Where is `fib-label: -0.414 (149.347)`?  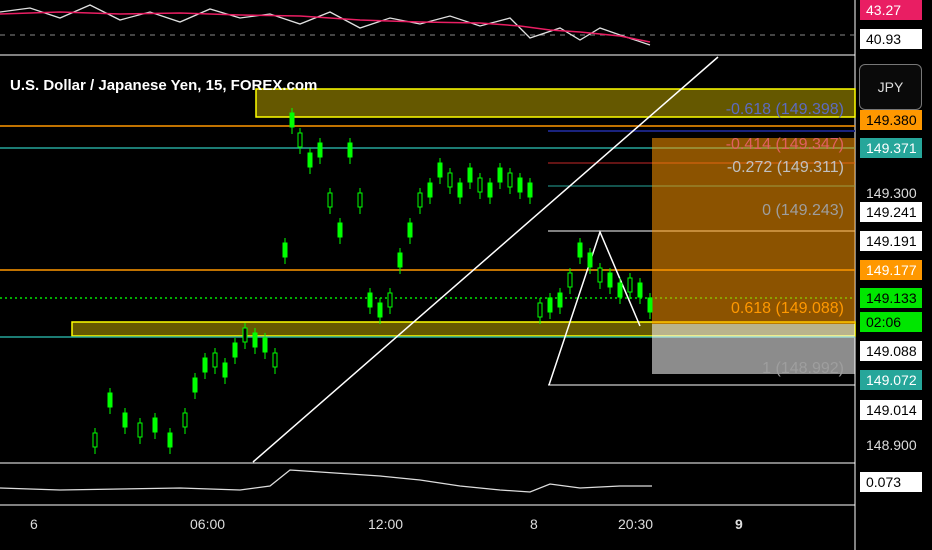 fib-label: -0.414 (149.347) is located at coordinates (784, 144).